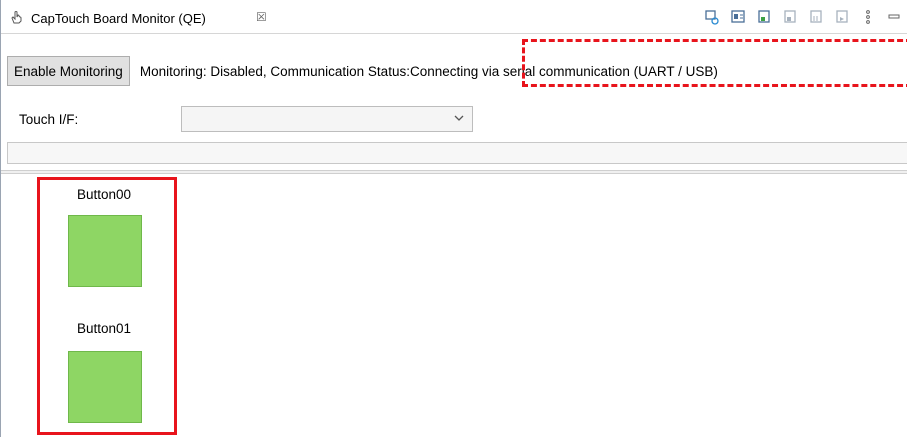  What do you see at coordinates (261, 17) in the screenshot?
I see `close-icon: ☒` at bounding box center [261, 17].